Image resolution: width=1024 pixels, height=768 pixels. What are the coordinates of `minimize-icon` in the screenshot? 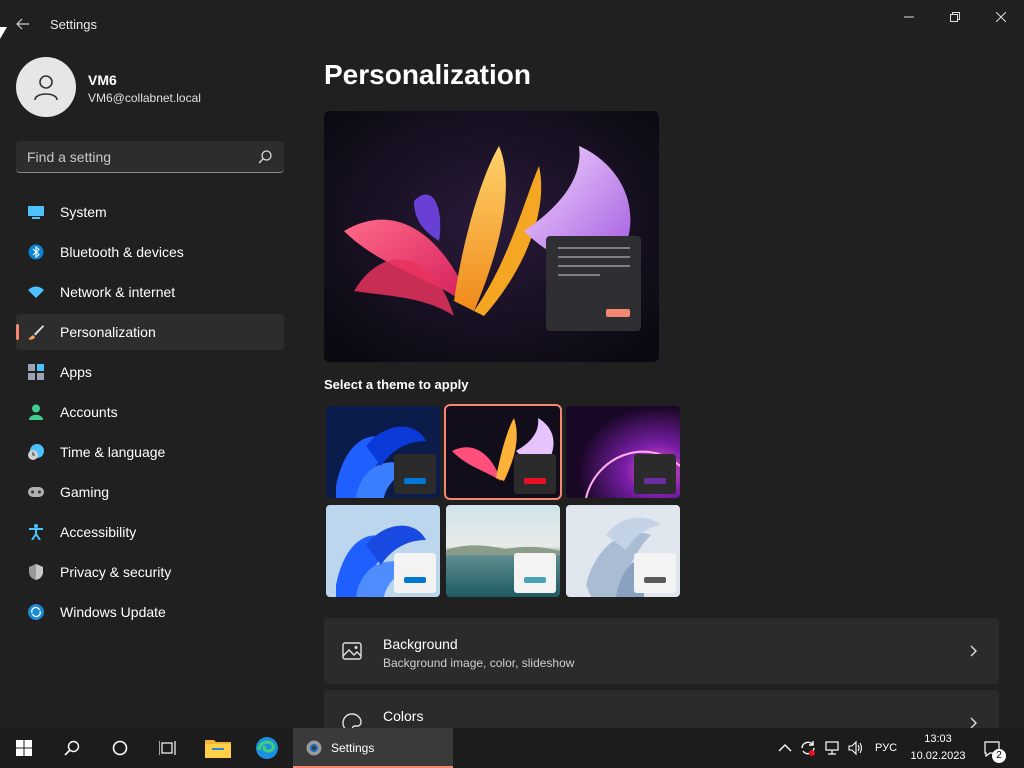 It's located at (909, 17).